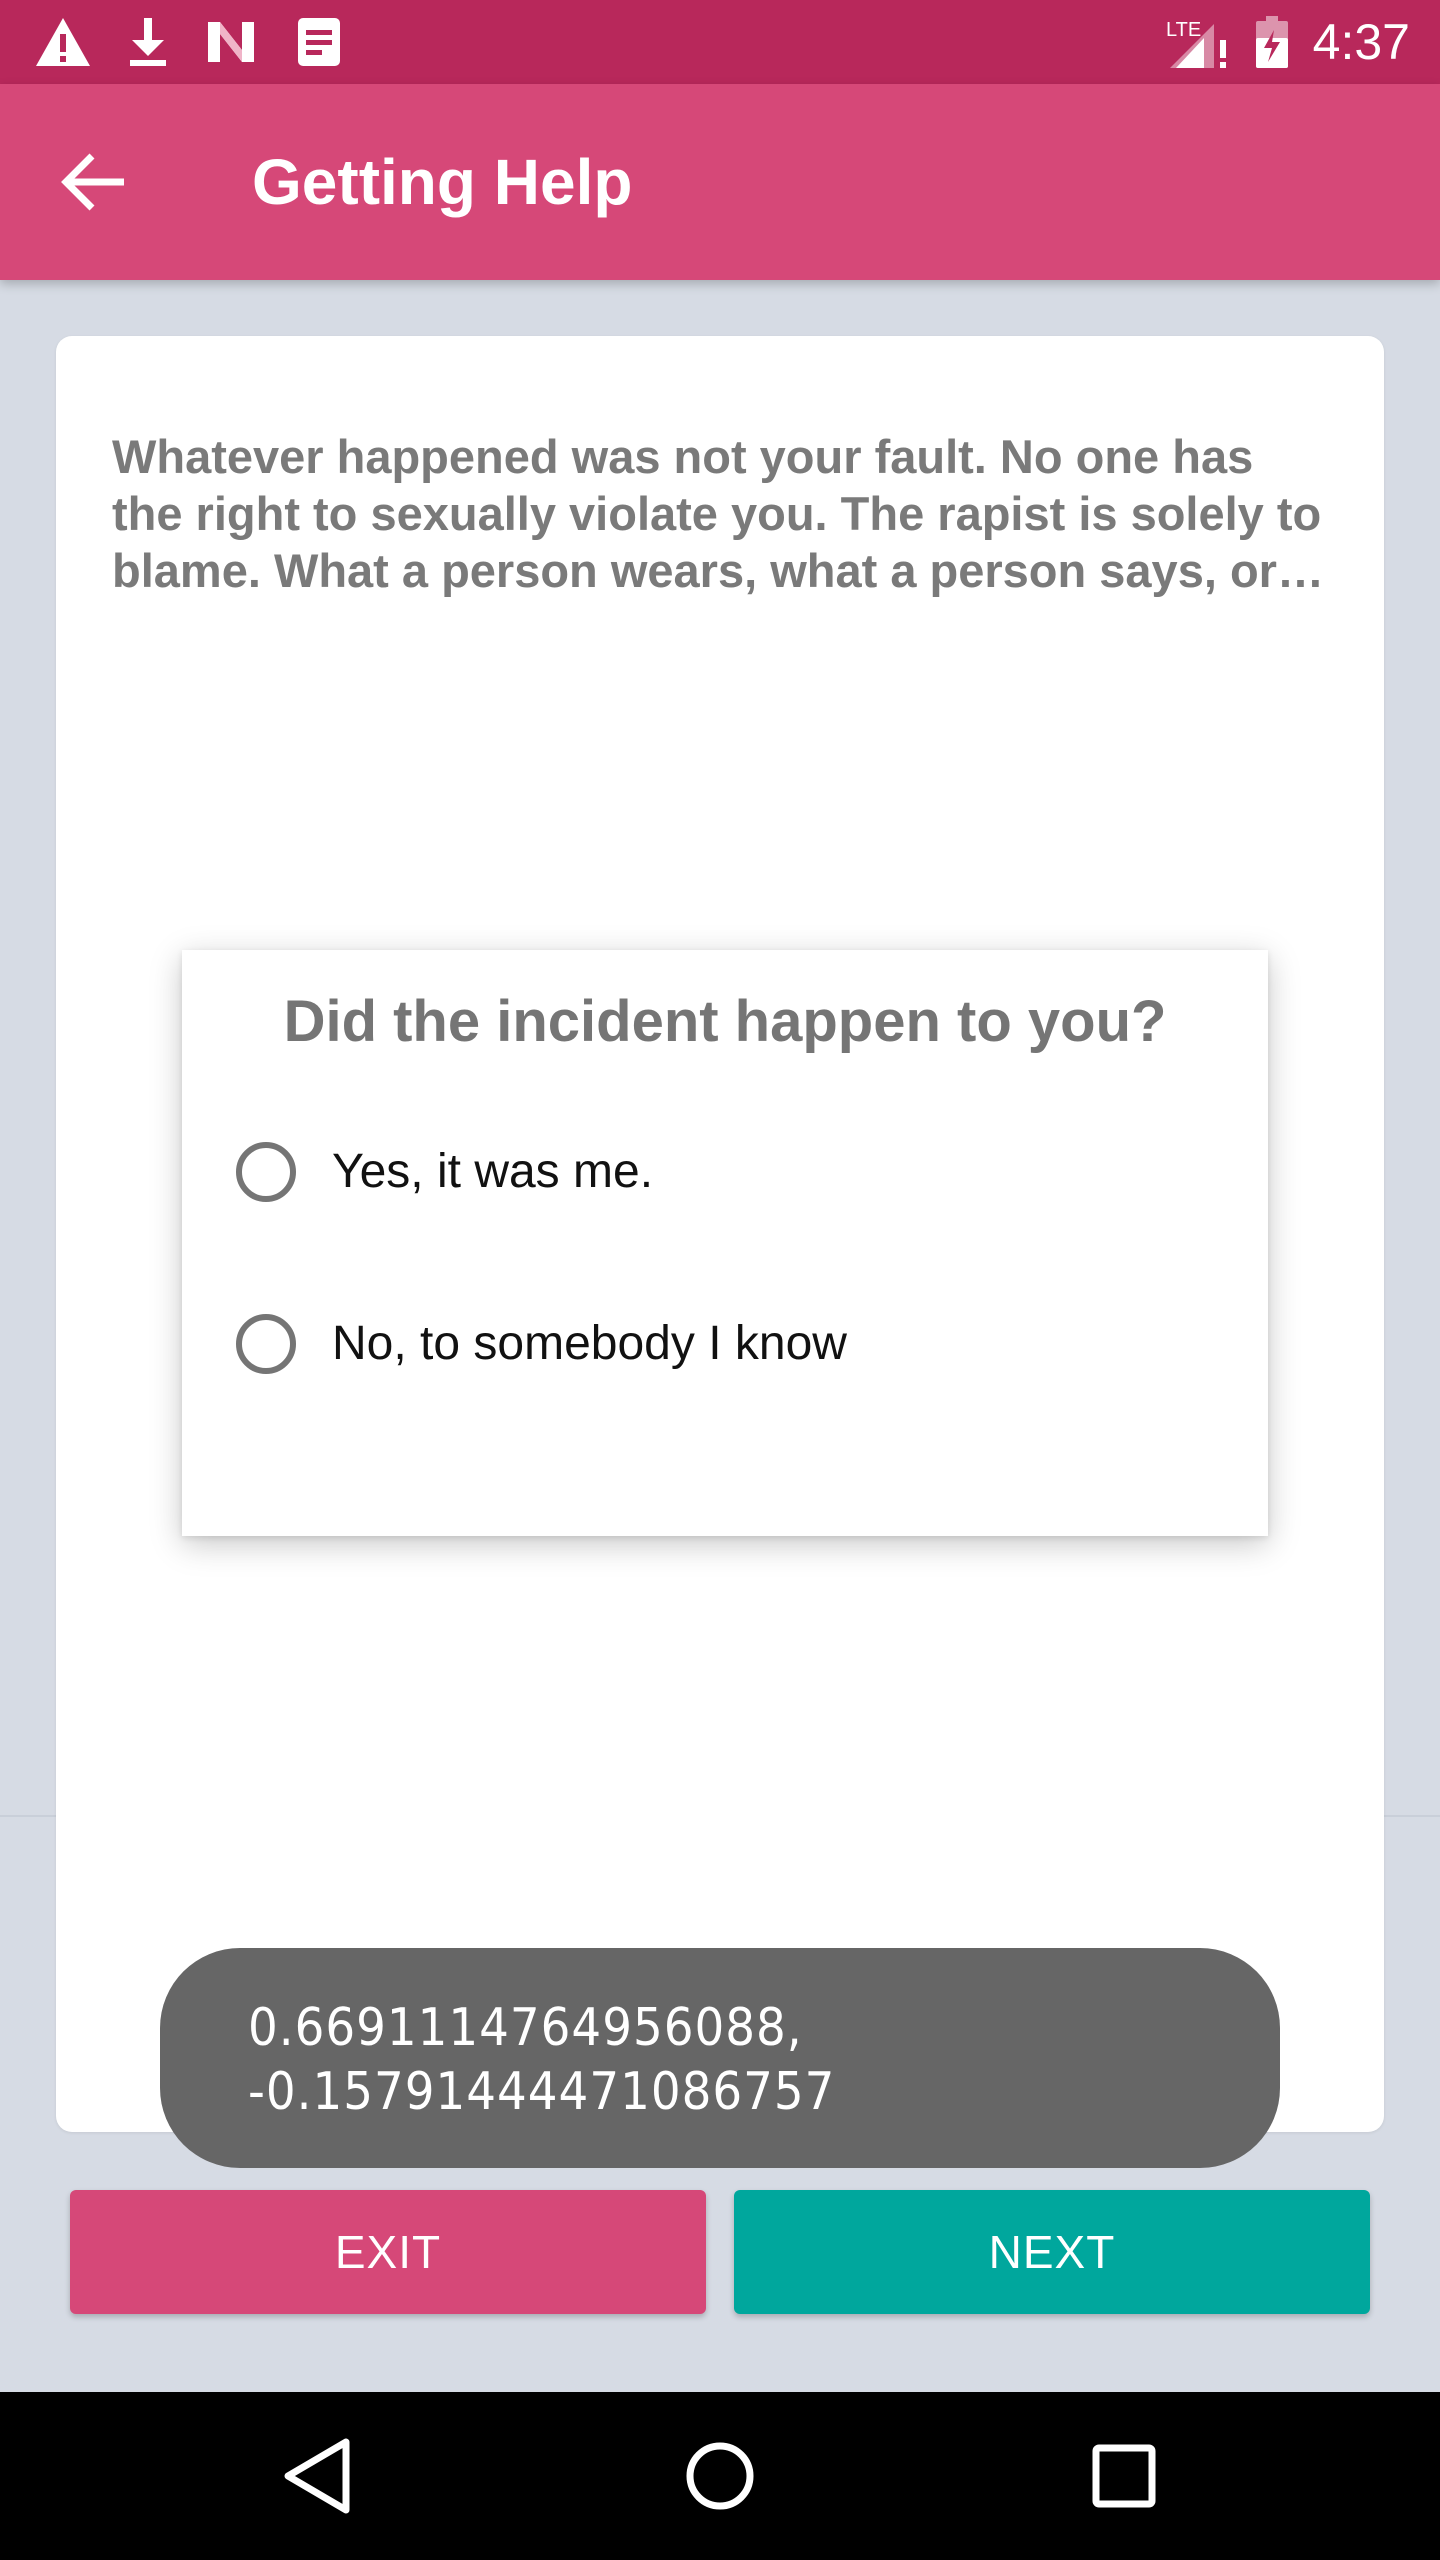 The height and width of the screenshot is (2560, 1440). What do you see at coordinates (542, 2060) in the screenshot?
I see `toast-text: 0.6691114764956088, -0.15791444471086757` at bounding box center [542, 2060].